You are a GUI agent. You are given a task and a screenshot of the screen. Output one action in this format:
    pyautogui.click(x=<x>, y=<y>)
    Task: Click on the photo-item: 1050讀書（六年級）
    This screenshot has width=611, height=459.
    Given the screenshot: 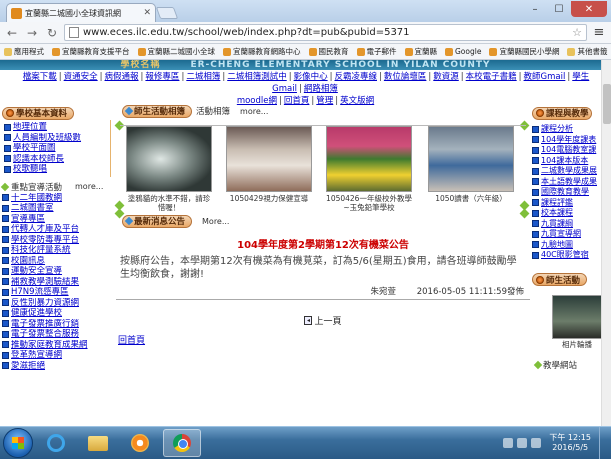 What is the action you would take?
    pyautogui.click(x=471, y=164)
    